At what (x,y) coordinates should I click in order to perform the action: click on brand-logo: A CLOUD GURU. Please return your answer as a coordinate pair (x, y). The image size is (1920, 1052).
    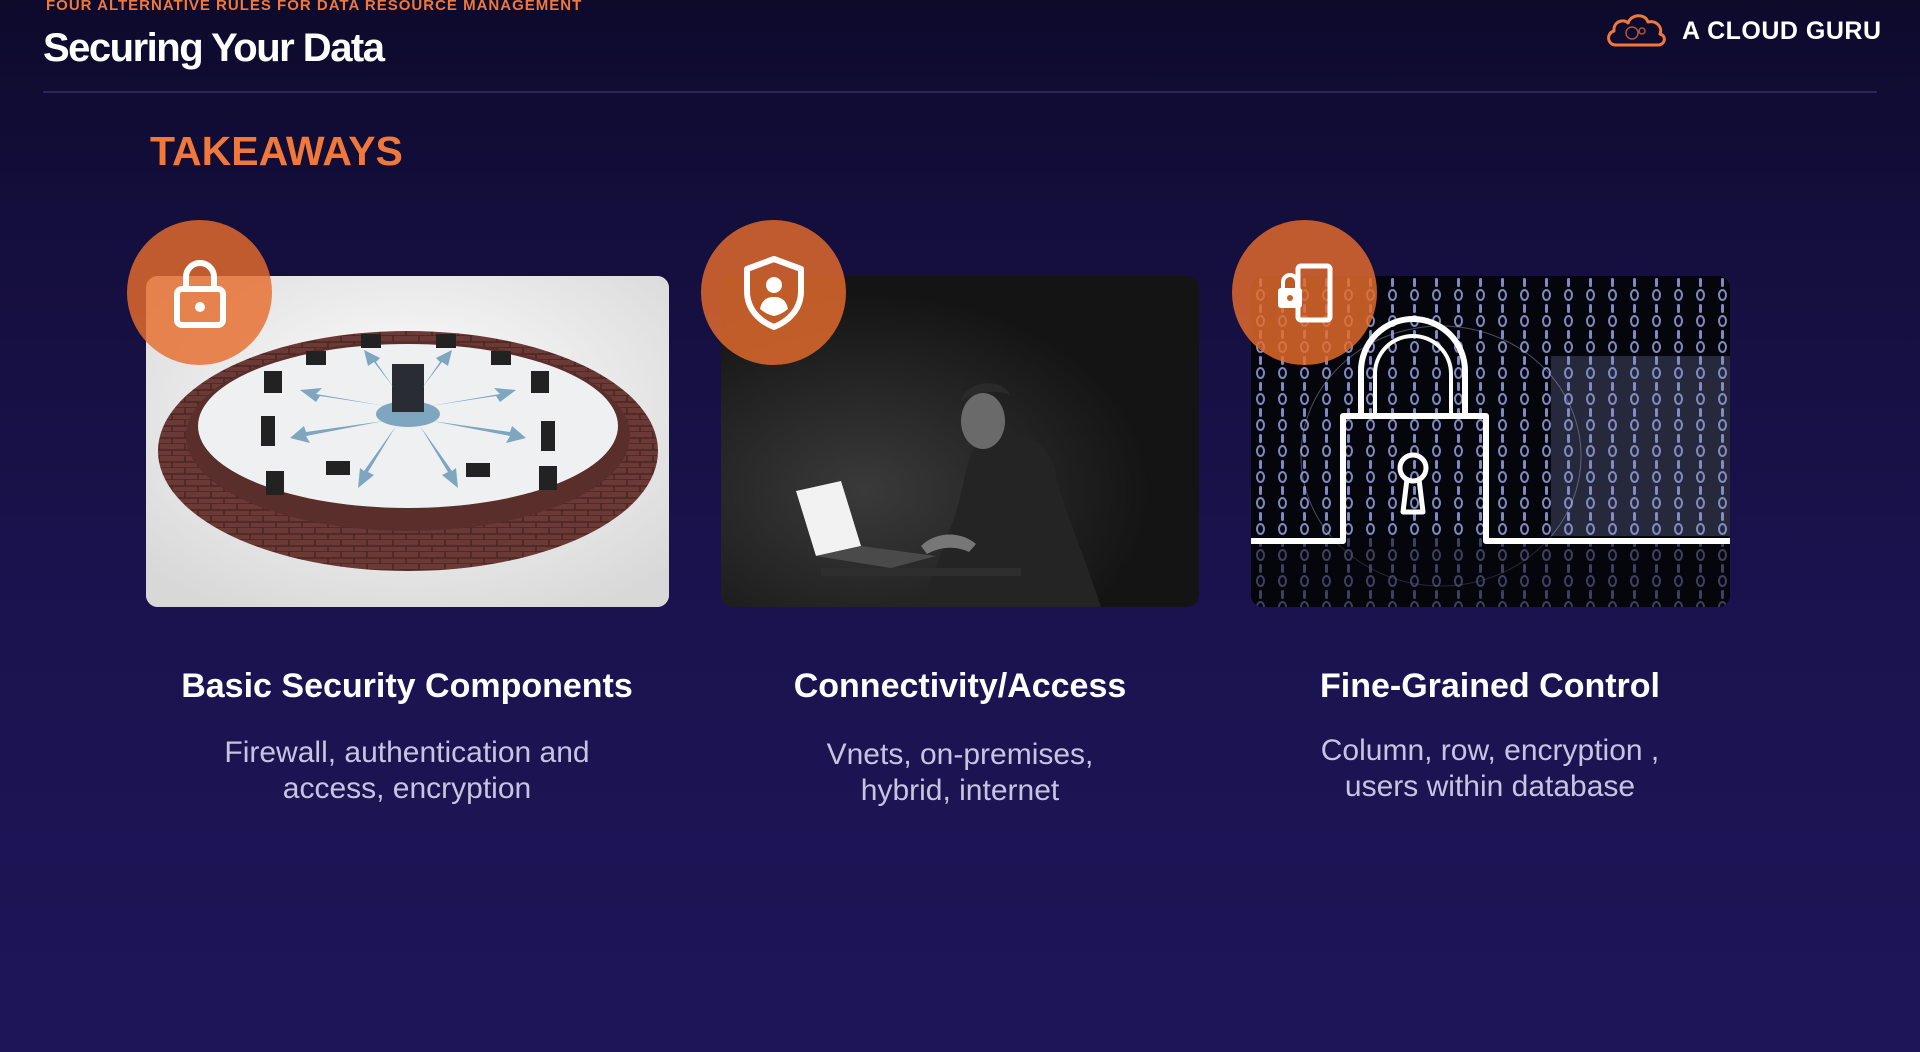
    Looking at the image, I should click on (1743, 31).